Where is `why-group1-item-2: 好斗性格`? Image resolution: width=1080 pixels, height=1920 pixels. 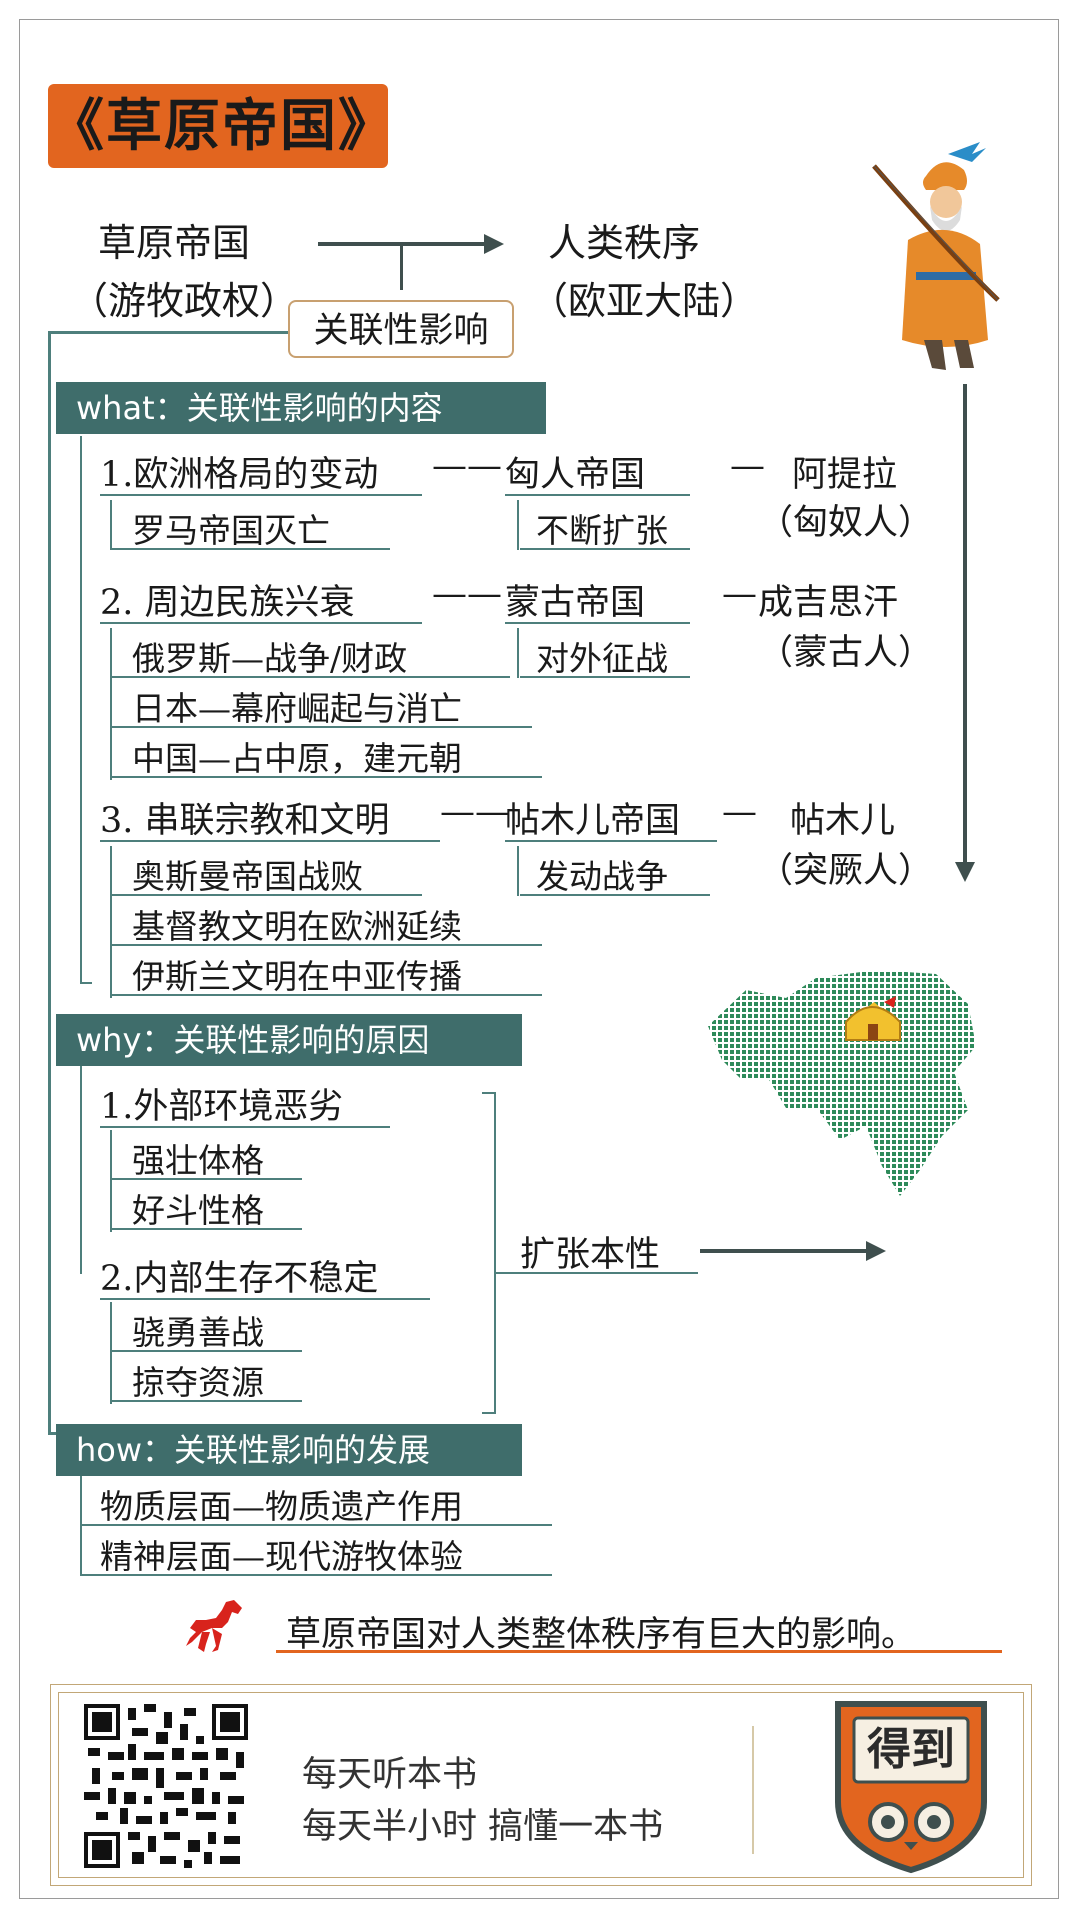
why-group1-item-2: 好斗性格 is located at coordinates (207, 1207).